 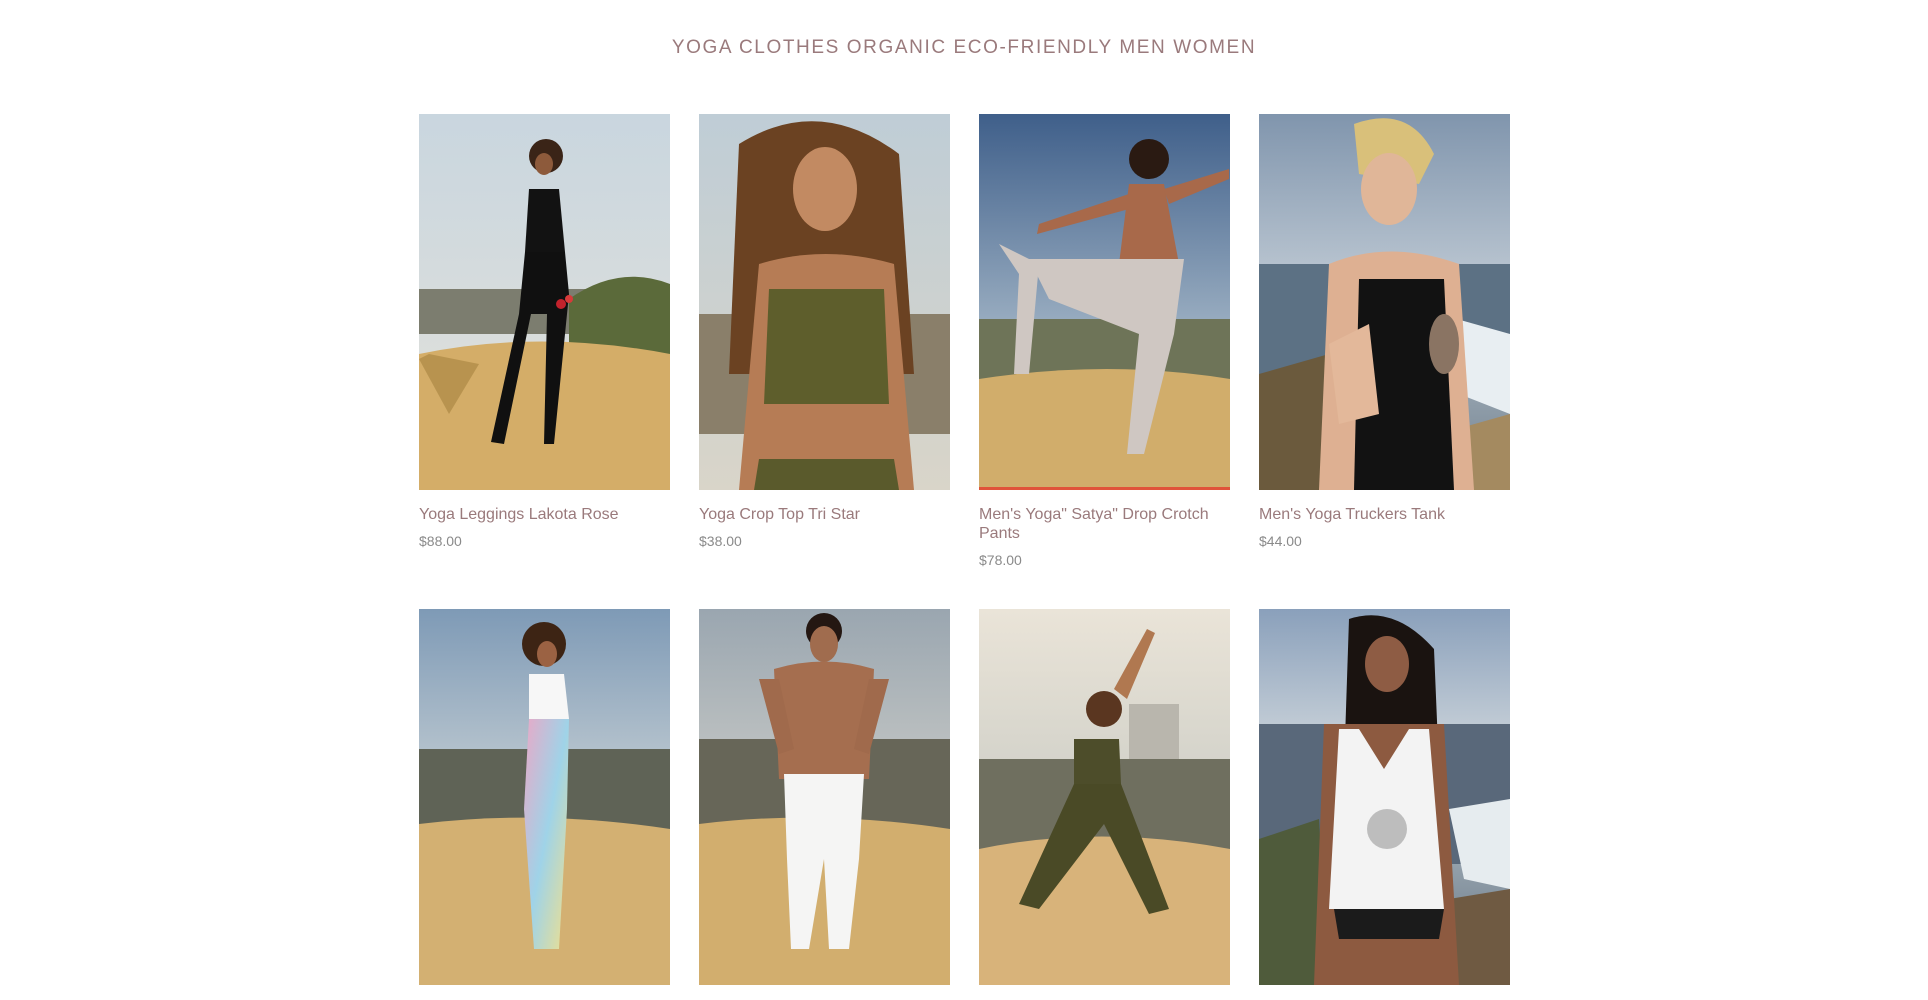 I want to click on product-price: $38.00, so click(x=720, y=541).